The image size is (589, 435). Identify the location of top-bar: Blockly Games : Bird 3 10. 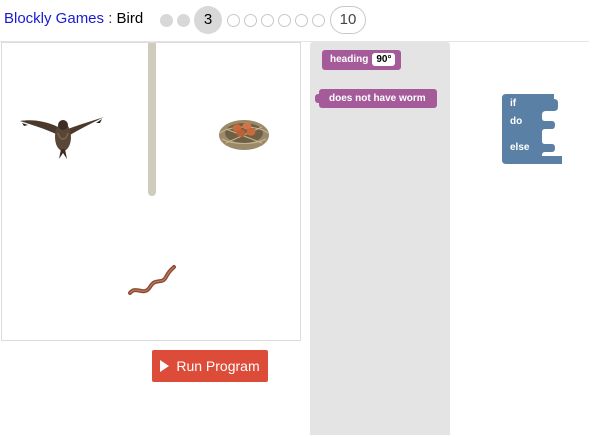
(294, 21).